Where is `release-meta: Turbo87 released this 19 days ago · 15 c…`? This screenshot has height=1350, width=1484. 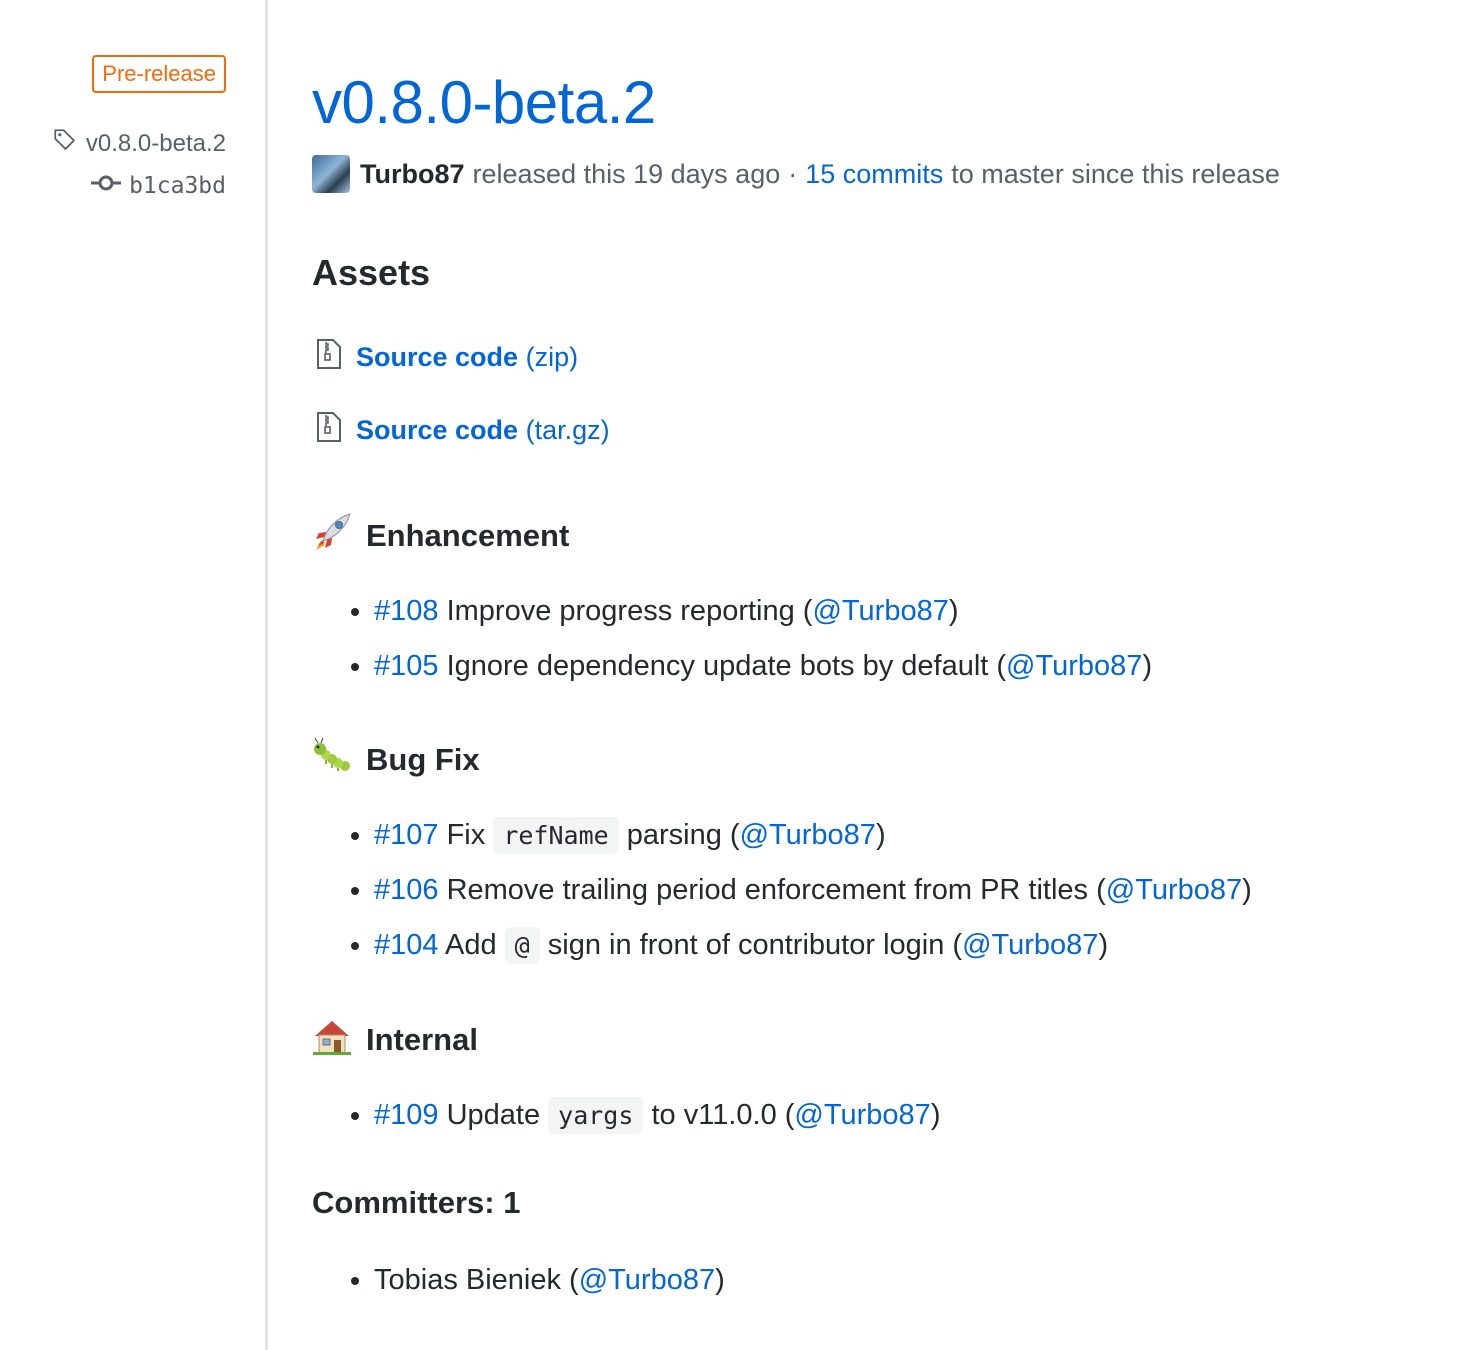 release-meta: Turbo87 released this 19 days ago · 15 c… is located at coordinates (796, 174).